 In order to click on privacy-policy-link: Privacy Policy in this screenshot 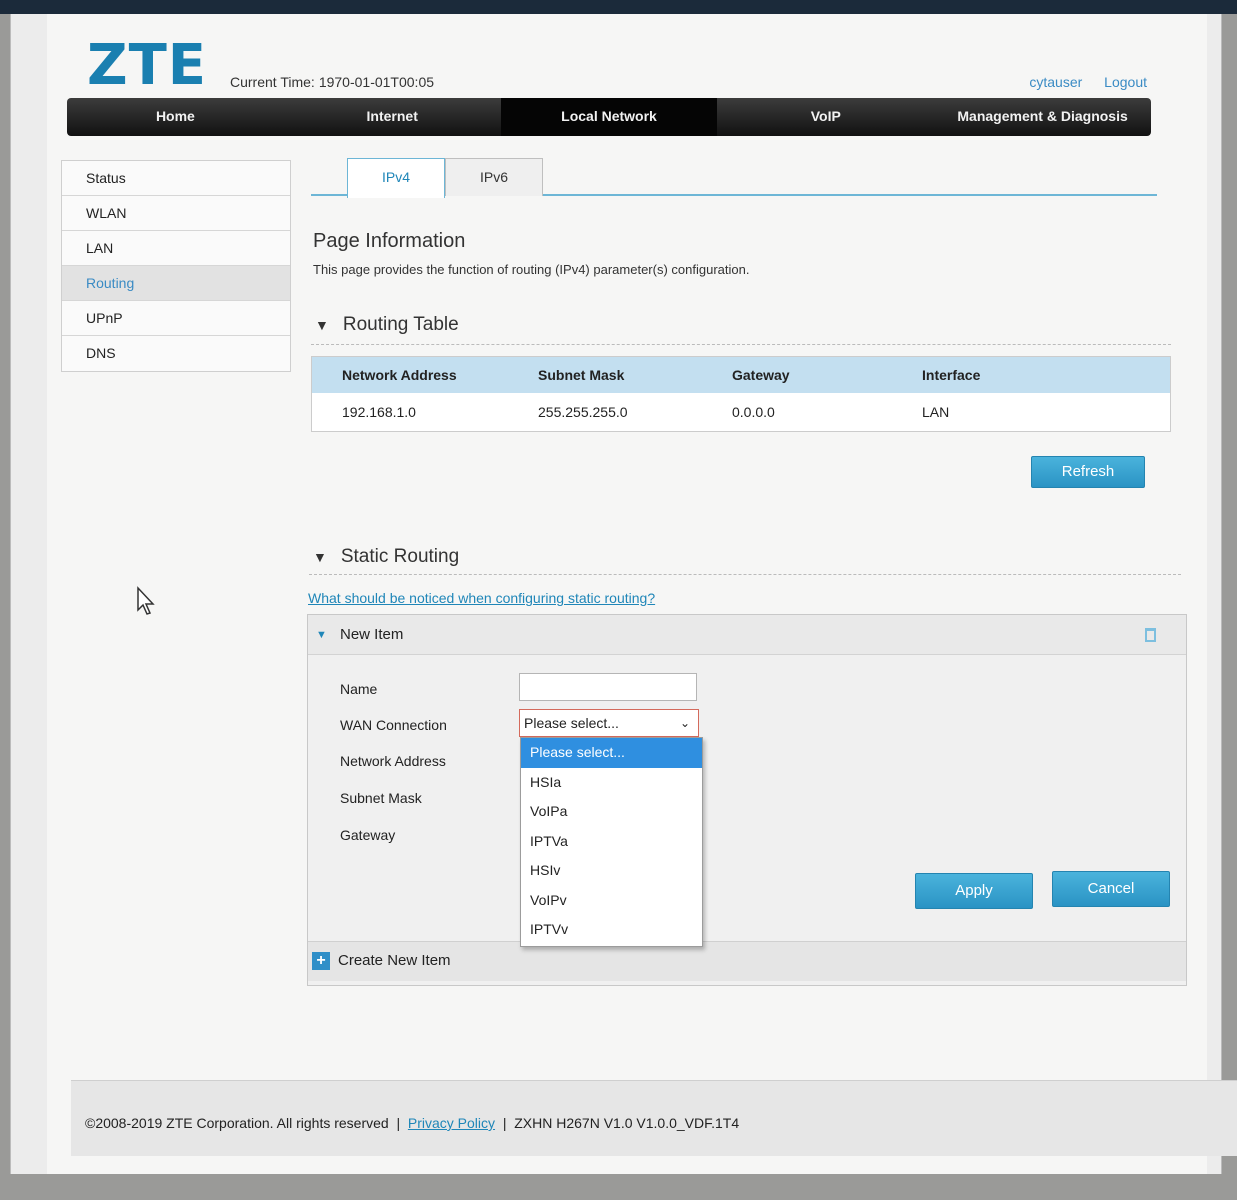, I will do `click(451, 1123)`.